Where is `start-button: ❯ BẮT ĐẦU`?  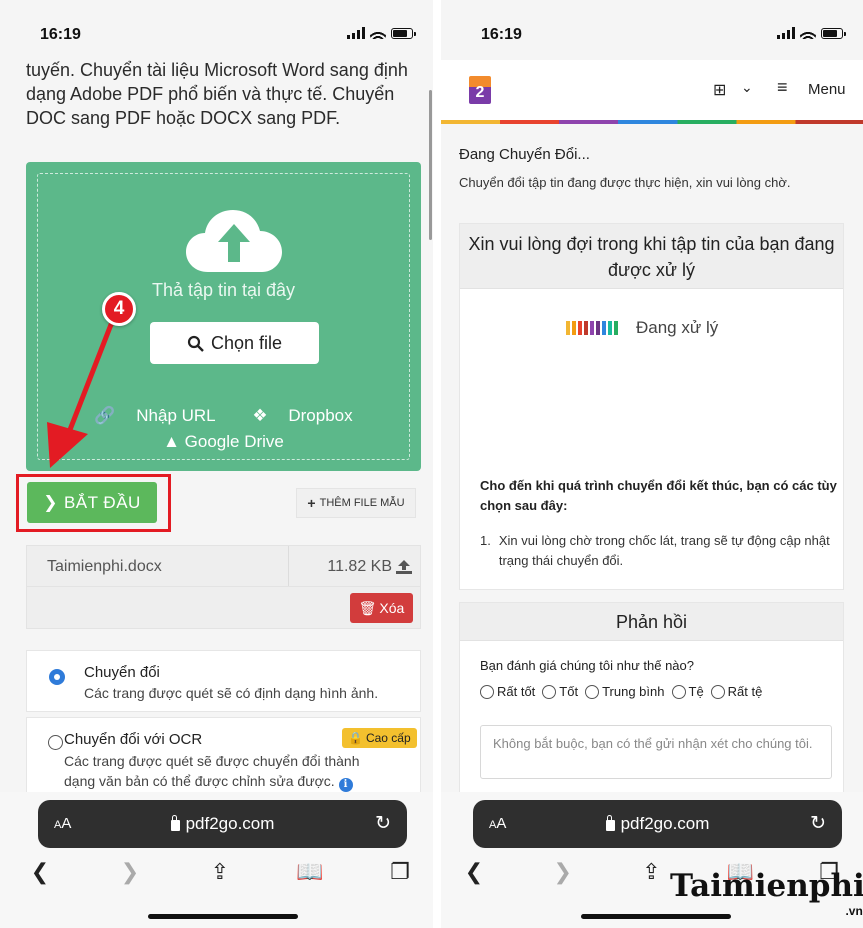 start-button: ❯ BẮT ĐẦU is located at coordinates (92, 502).